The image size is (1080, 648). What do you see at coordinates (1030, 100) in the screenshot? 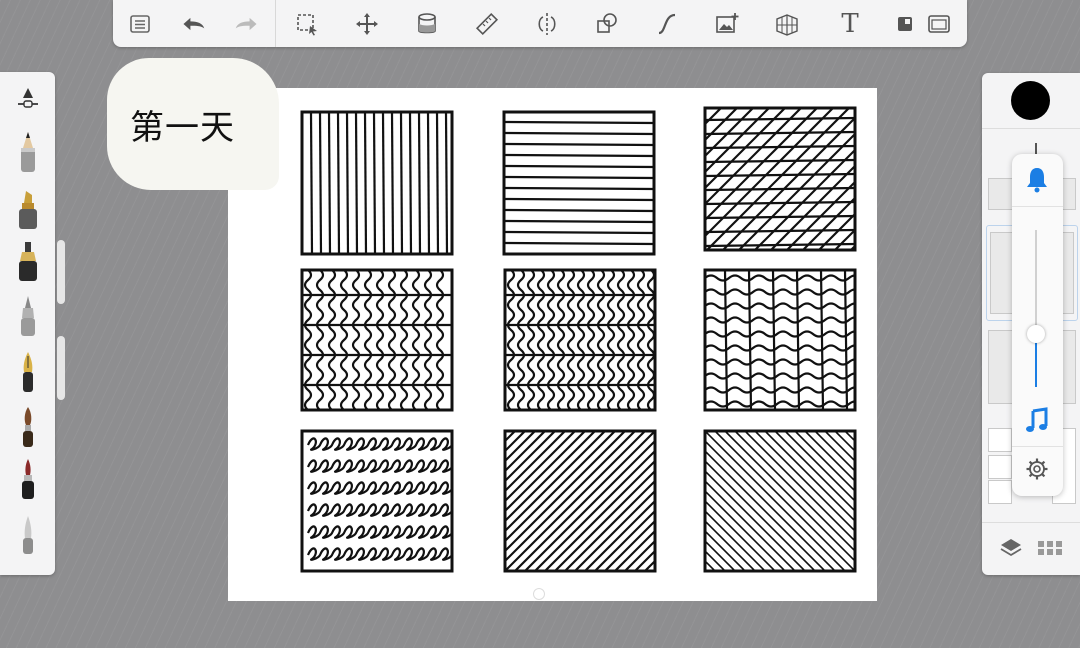
I see `color-swatch` at bounding box center [1030, 100].